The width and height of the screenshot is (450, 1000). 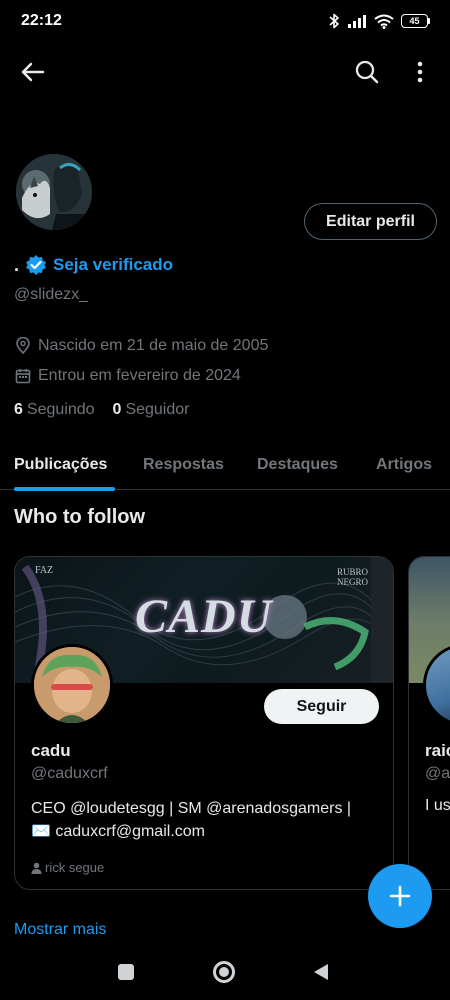 I want to click on follow-stats: 6 Seguindo 0 Seguidor, so click(x=101, y=410).